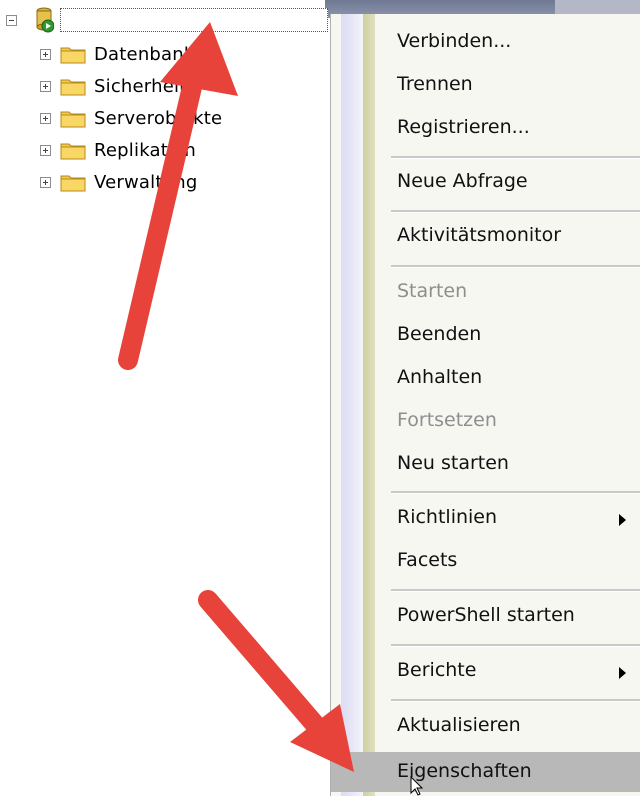 The image size is (640, 796). I want to click on menu-item-richtlinien: Richtlinien, so click(447, 517).